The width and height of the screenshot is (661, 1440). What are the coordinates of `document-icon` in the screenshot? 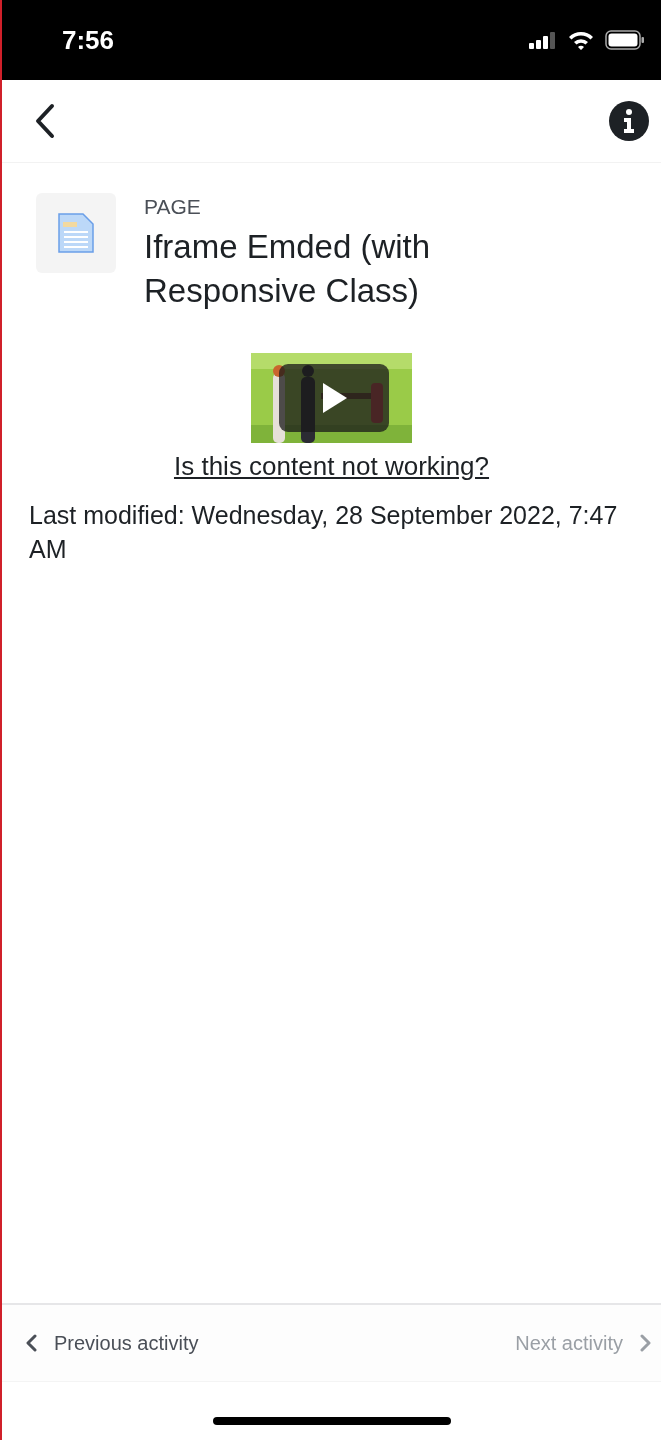 It's located at (76, 233).